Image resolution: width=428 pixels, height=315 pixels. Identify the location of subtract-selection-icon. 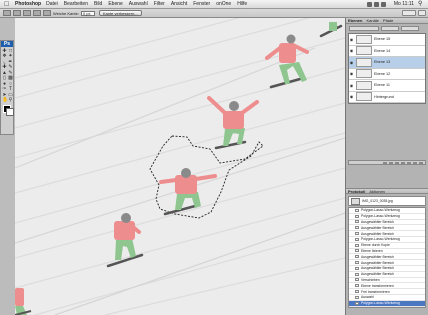
(37, 13).